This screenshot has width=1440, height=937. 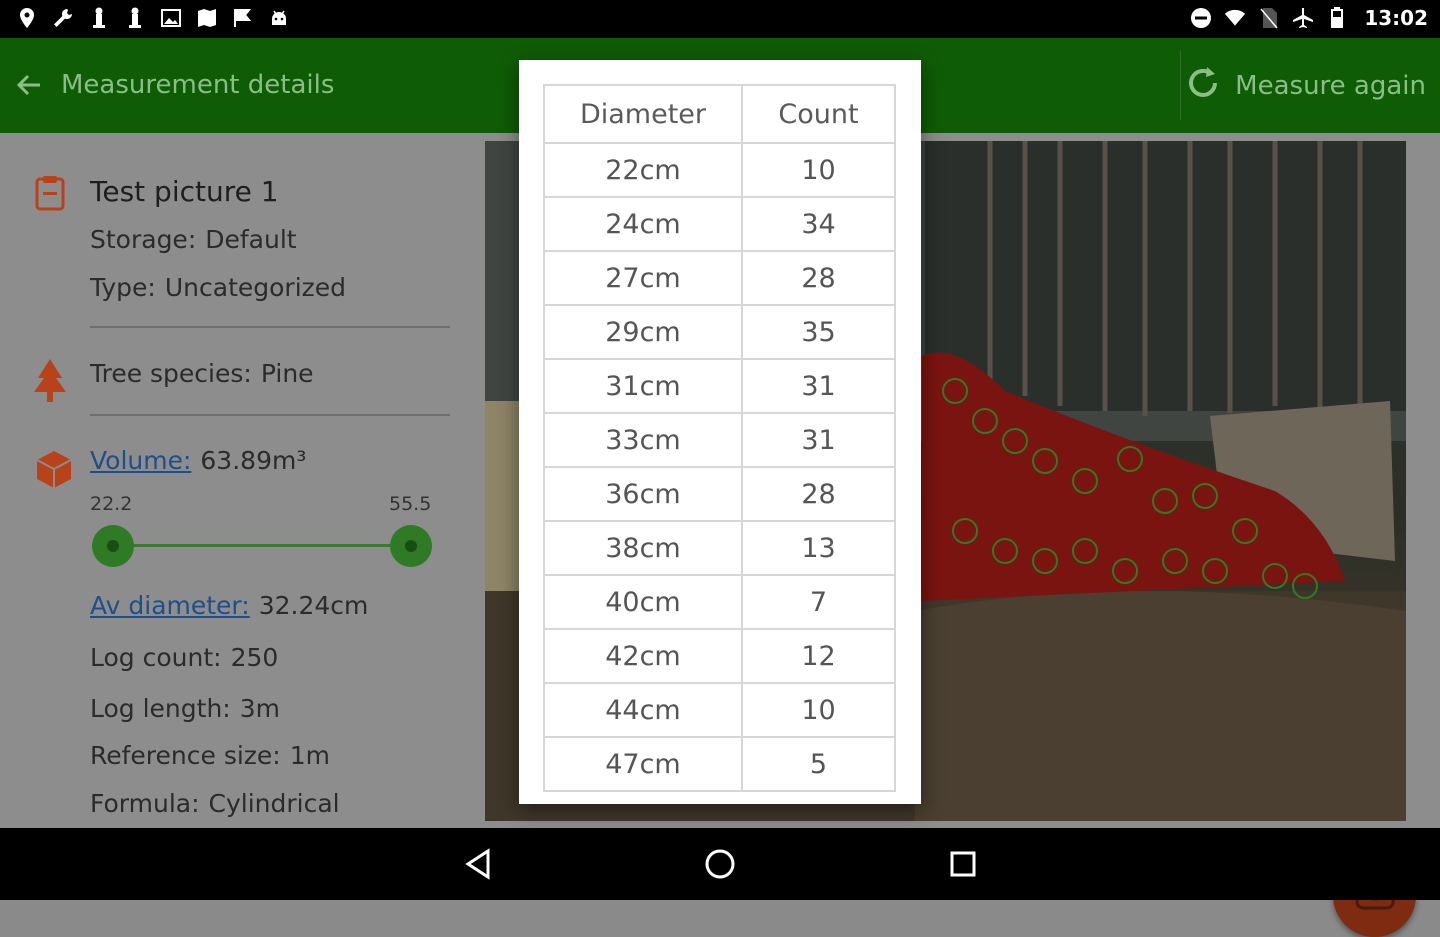 What do you see at coordinates (643, 332) in the screenshot?
I see `diameter-cell: 29cm` at bounding box center [643, 332].